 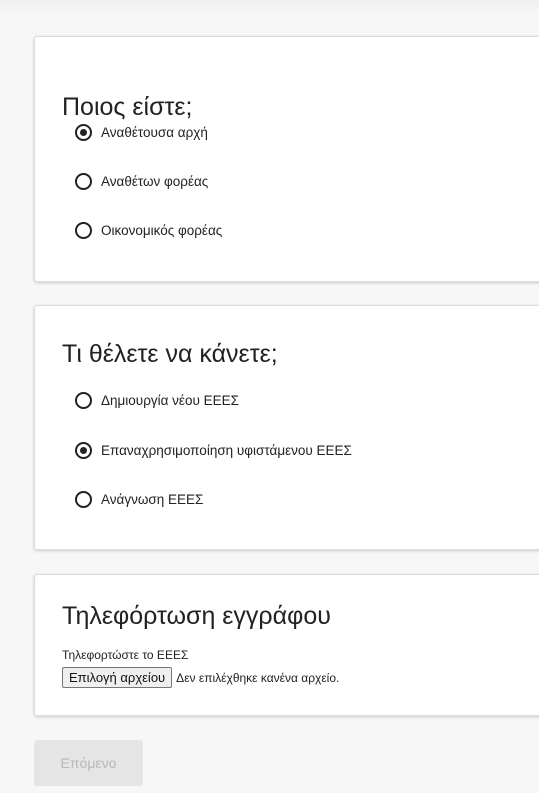 I want to click on radio-label: Επαναχρησιμοποίηση υφιστάμενου ΕΕΕΣ, so click(x=226, y=450).